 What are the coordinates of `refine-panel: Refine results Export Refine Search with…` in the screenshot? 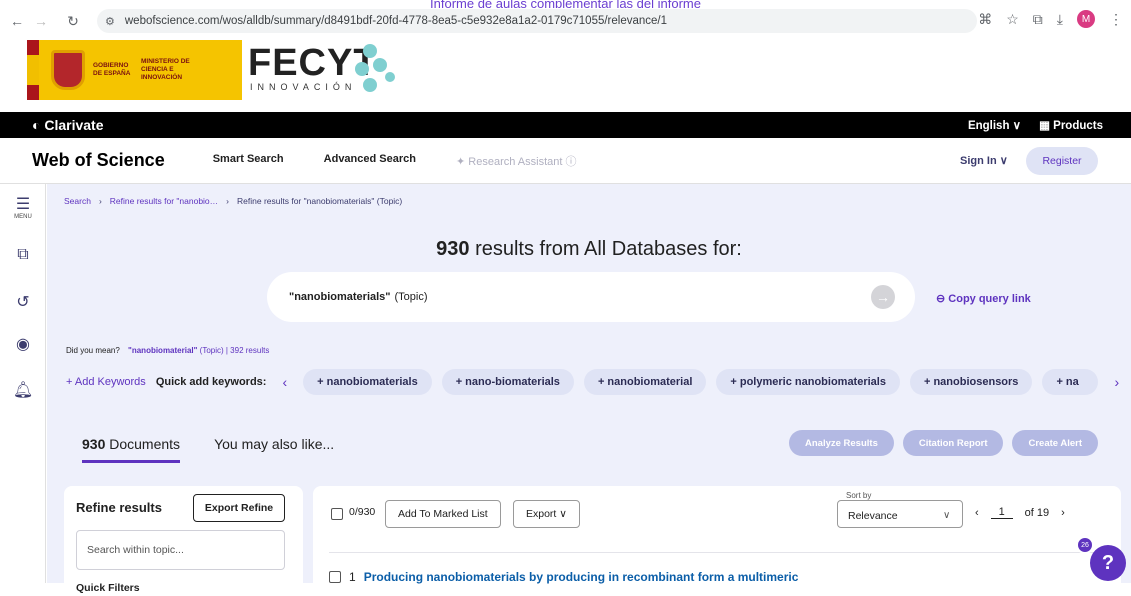 It's located at (183, 541).